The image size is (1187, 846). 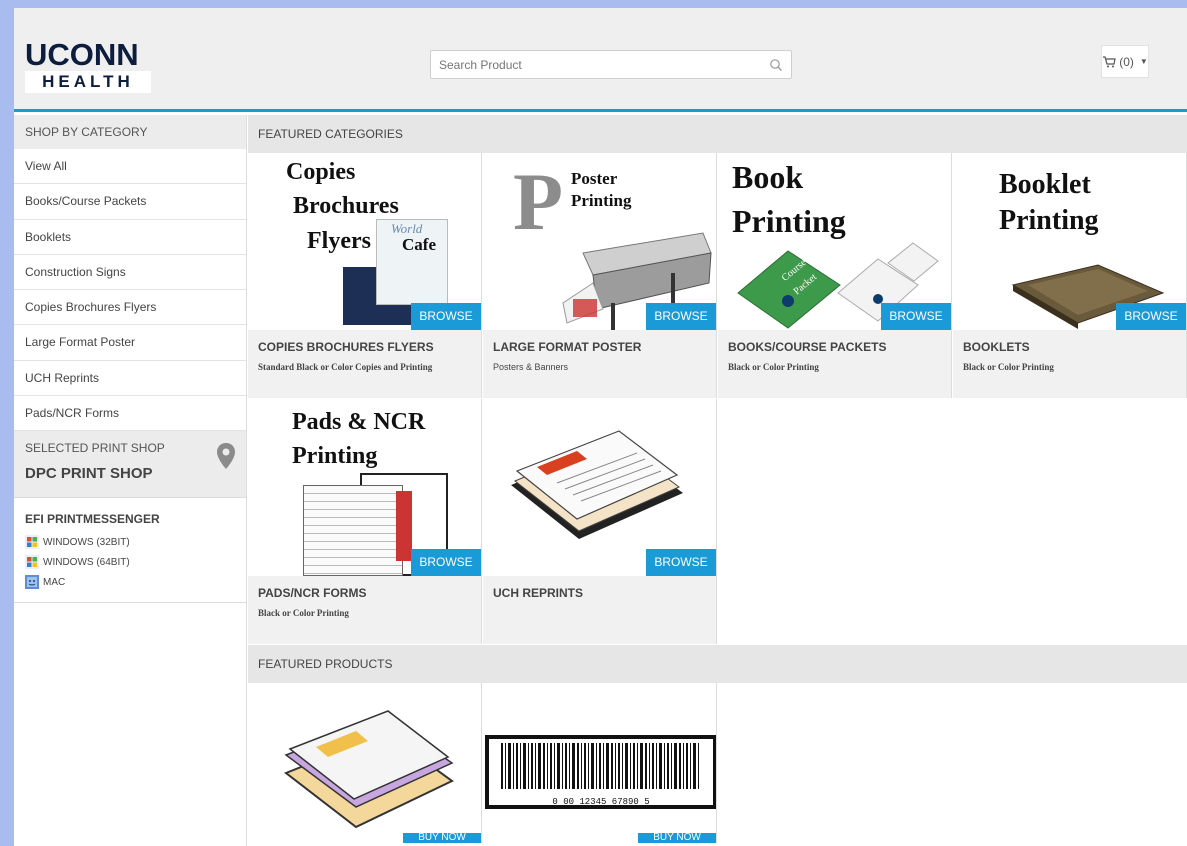 What do you see at coordinates (95, 448) in the screenshot?
I see `print-shop-label: SELECTED PRINT SHOP` at bounding box center [95, 448].